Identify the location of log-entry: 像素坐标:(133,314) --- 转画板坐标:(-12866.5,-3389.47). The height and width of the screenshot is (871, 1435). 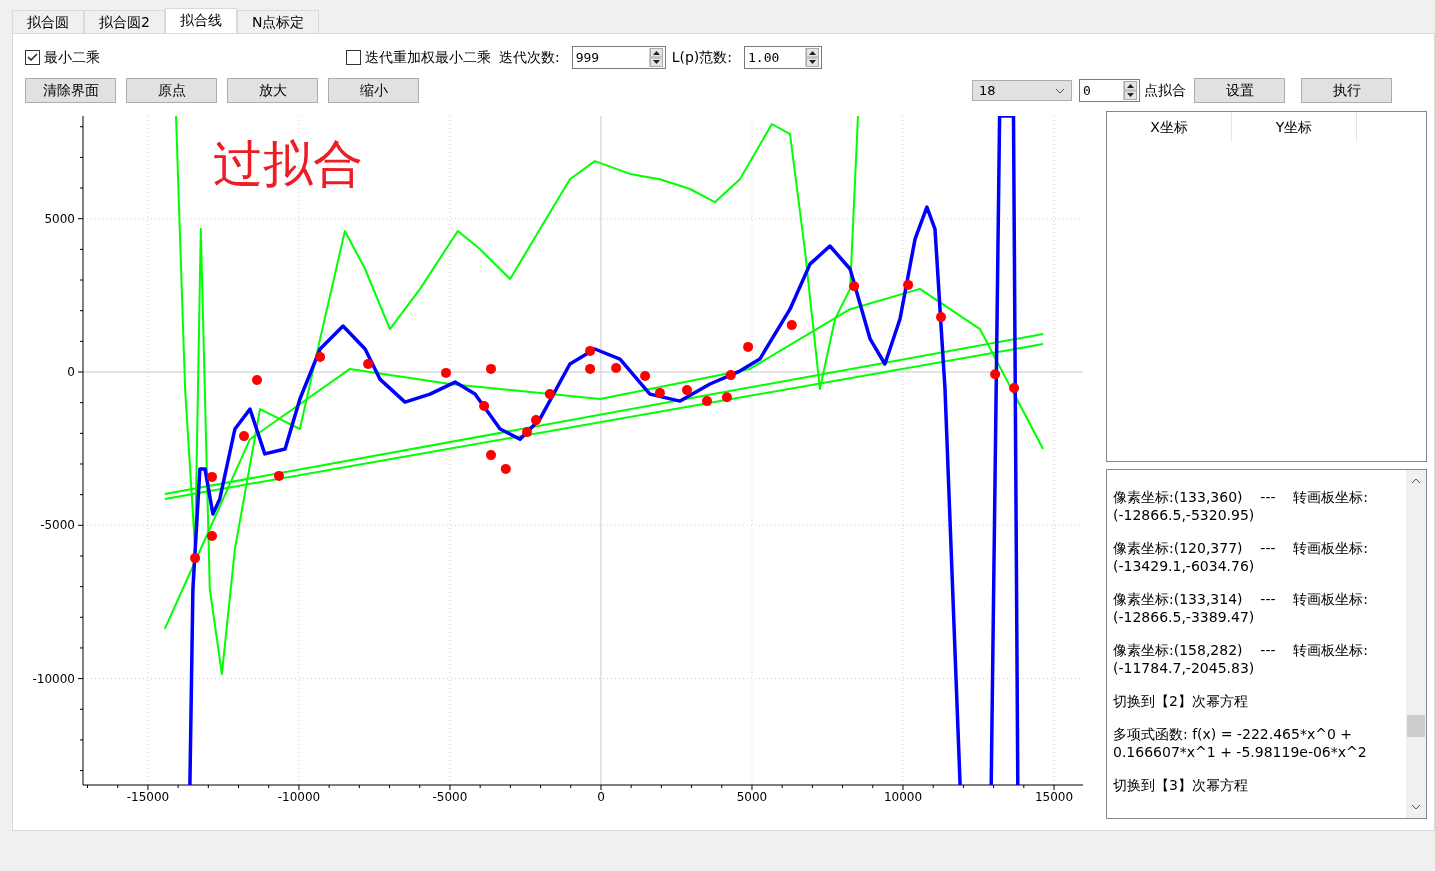
(1241, 608).